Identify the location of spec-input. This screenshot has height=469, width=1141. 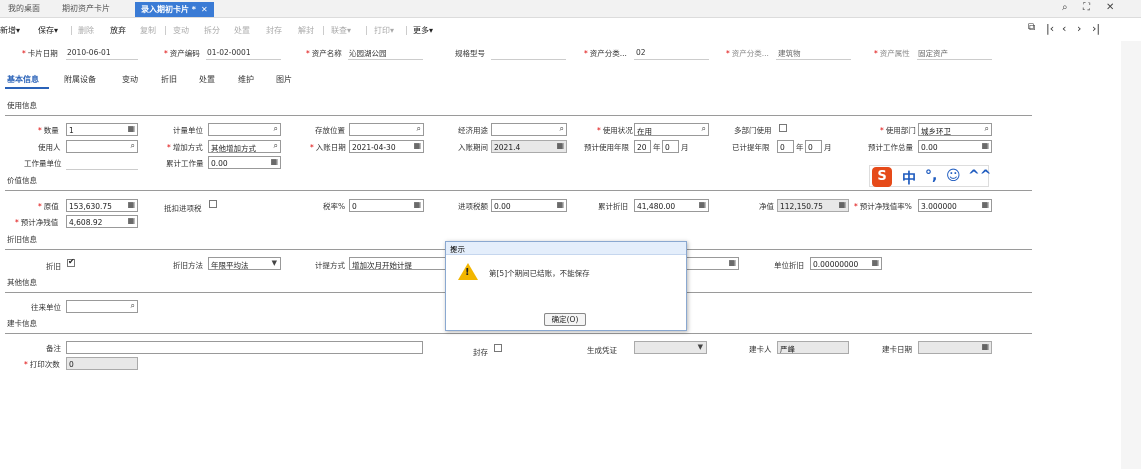
(528, 59).